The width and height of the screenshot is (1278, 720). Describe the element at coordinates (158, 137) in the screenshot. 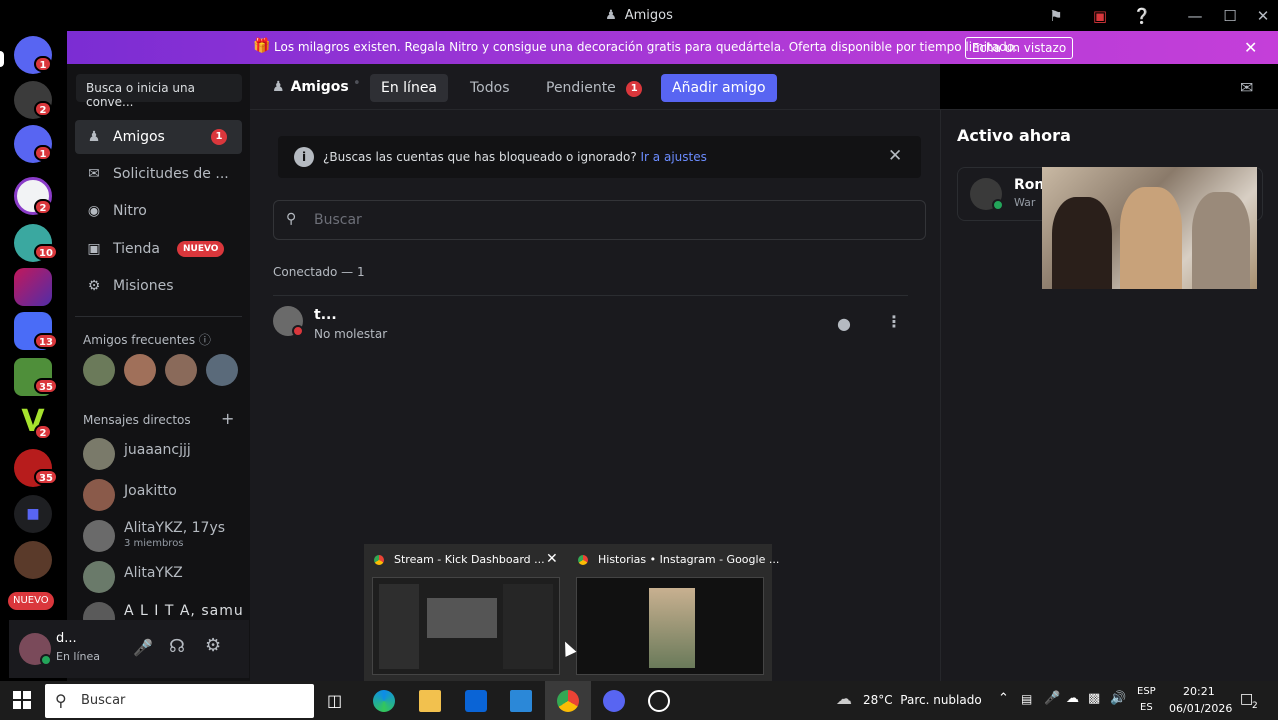

I see `nav-friends: ♟ Amigos 1` at that location.